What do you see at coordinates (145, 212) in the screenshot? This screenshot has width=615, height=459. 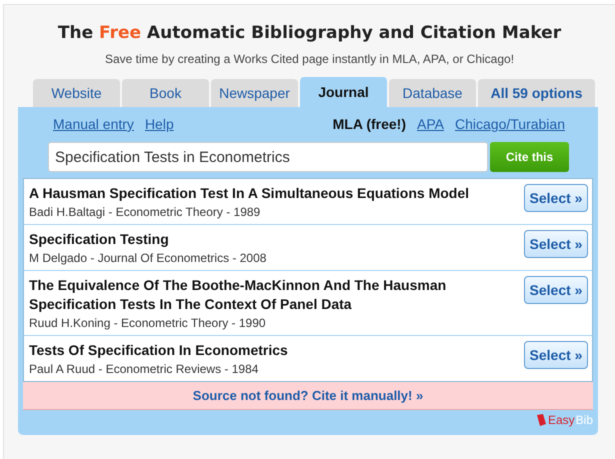 I see `result-meta: Badi H.Baltagi - Econometric Theory - 1989` at bounding box center [145, 212].